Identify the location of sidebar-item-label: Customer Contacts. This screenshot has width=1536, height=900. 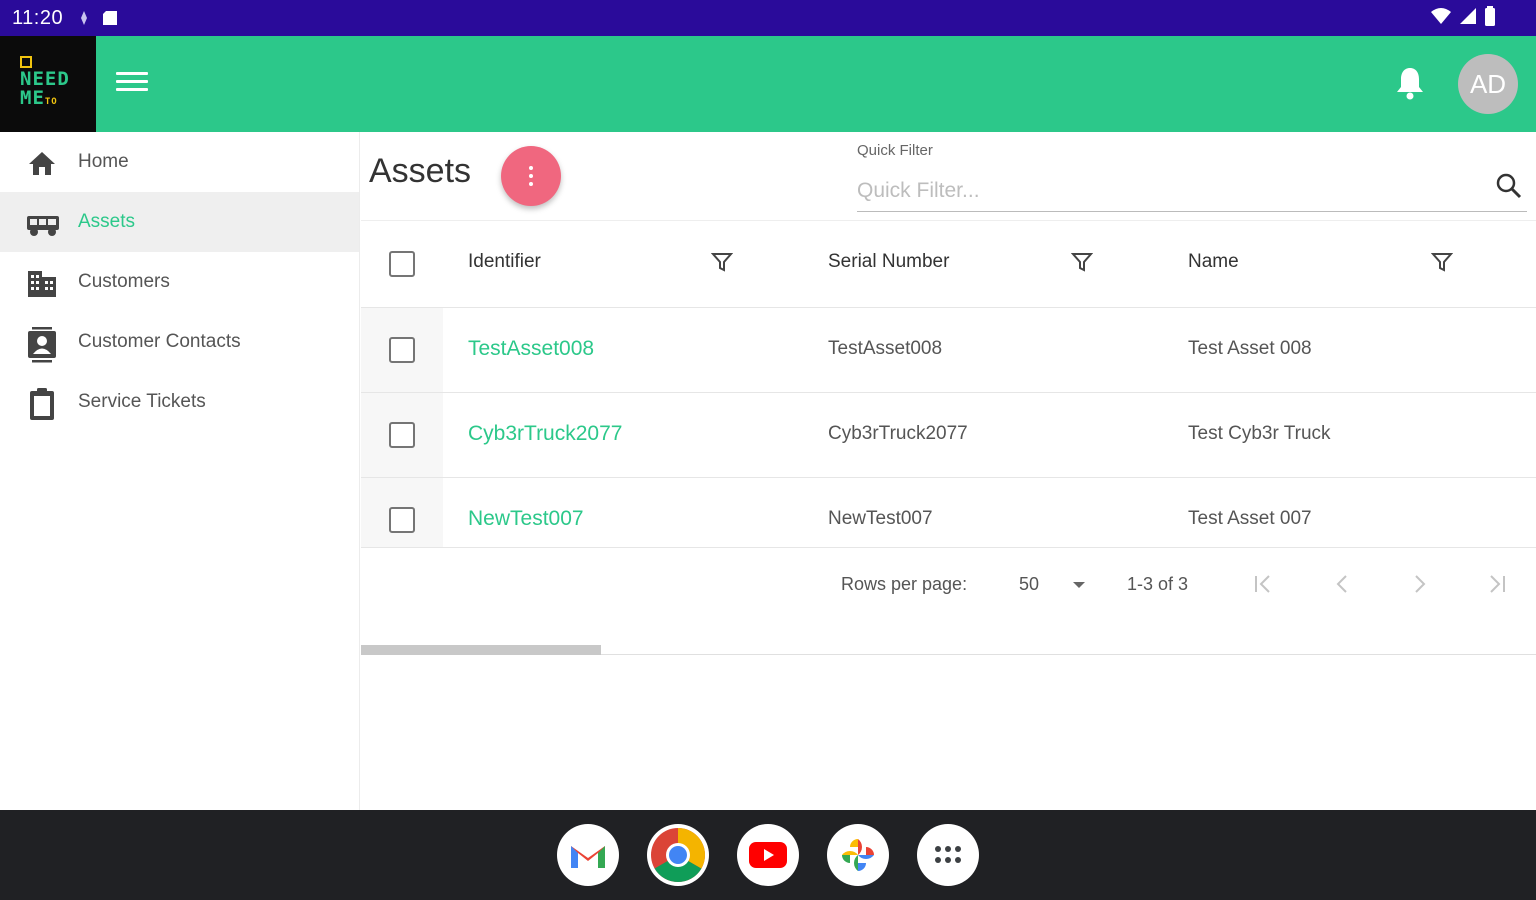
(159, 341).